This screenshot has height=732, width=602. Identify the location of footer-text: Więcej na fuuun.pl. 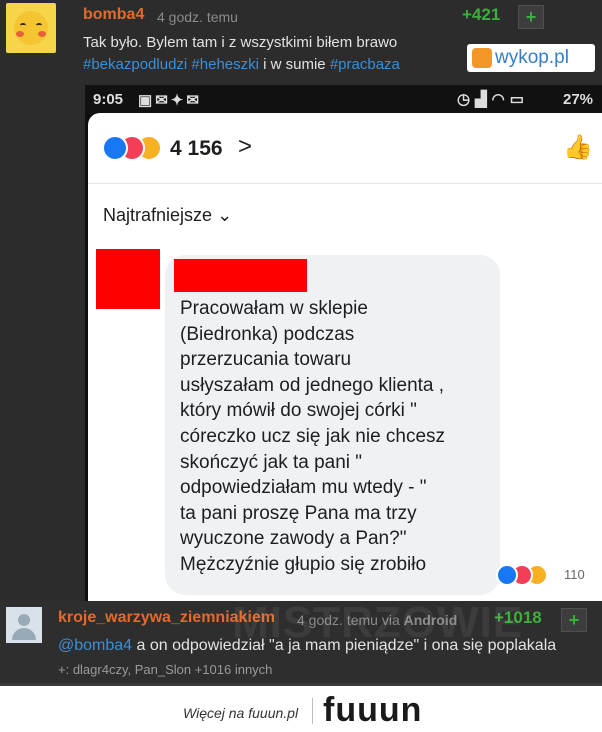
(240, 713).